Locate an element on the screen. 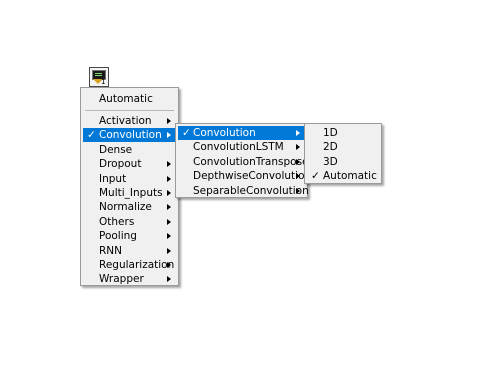 This screenshot has height=382, width=480. menu-item-dropout: Dropout is located at coordinates (129, 164).